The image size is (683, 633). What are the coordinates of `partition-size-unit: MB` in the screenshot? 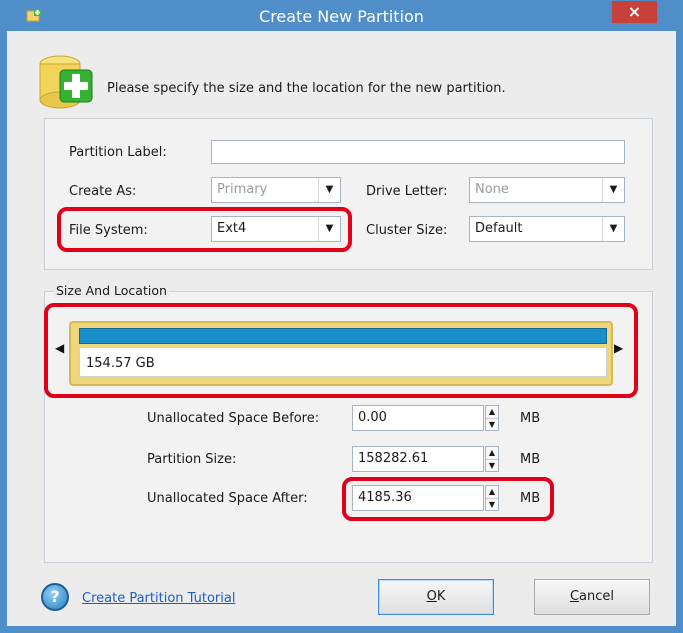 It's located at (530, 459).